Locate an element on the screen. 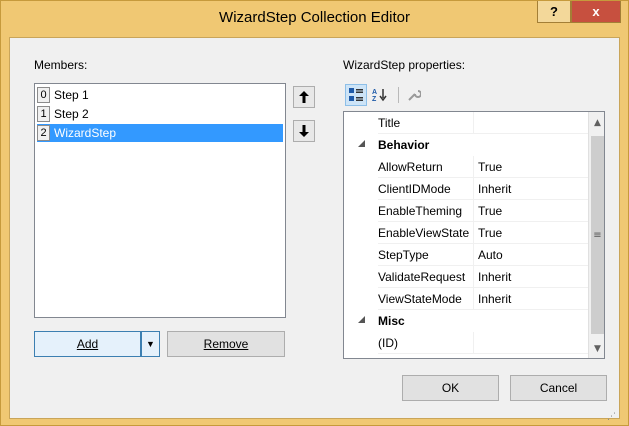  member-index: 0 is located at coordinates (43, 95).